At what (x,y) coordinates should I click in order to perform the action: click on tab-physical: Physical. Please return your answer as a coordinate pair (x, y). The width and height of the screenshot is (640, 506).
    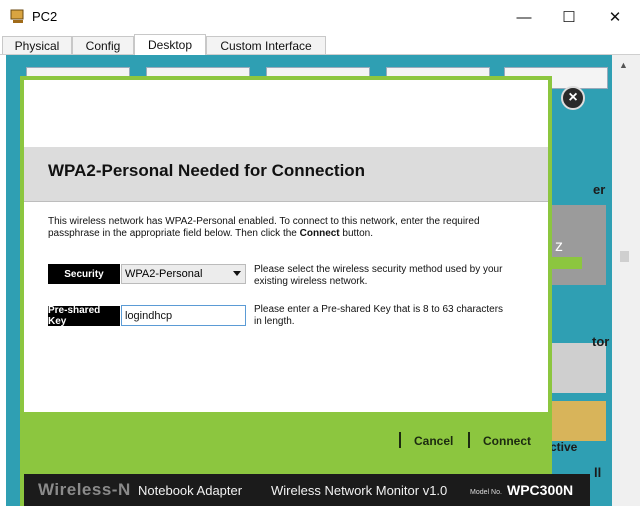
    Looking at the image, I should click on (37, 45).